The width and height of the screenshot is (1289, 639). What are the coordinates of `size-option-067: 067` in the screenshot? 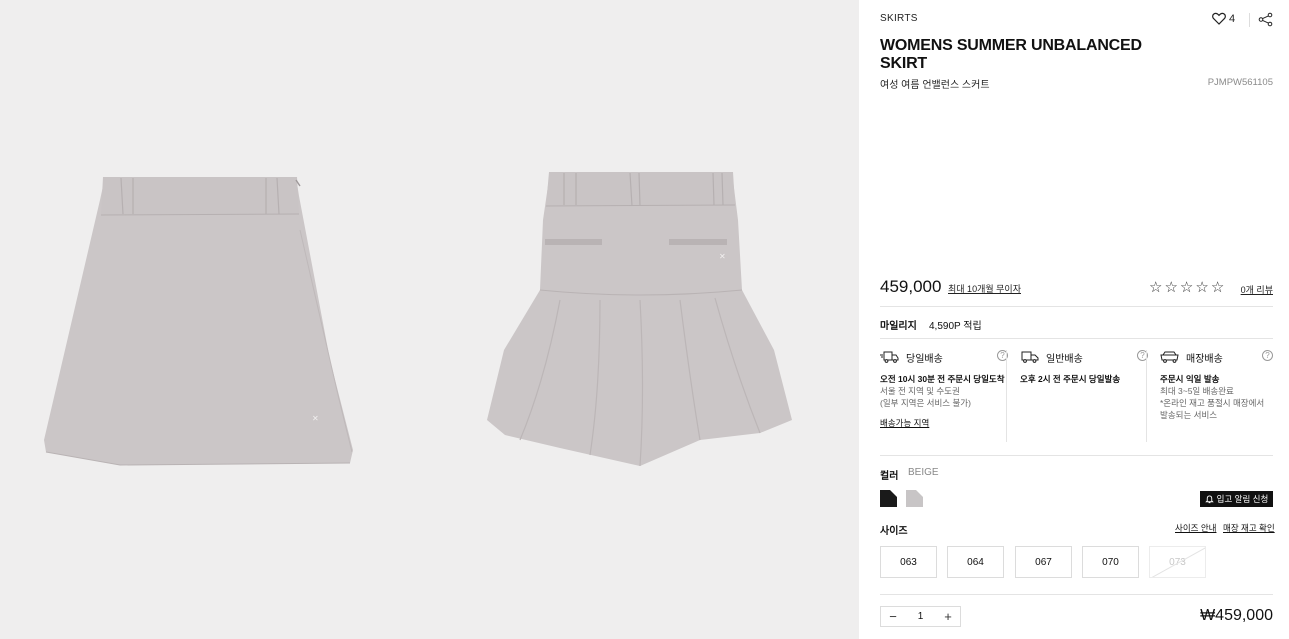 It's located at (1043, 562).